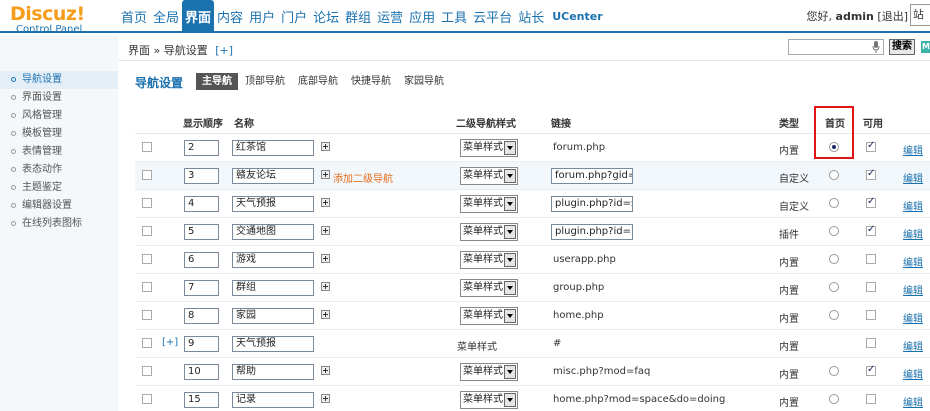 The image size is (930, 411). What do you see at coordinates (59, 170) in the screenshot?
I see `sidebar-item: 表态动作` at bounding box center [59, 170].